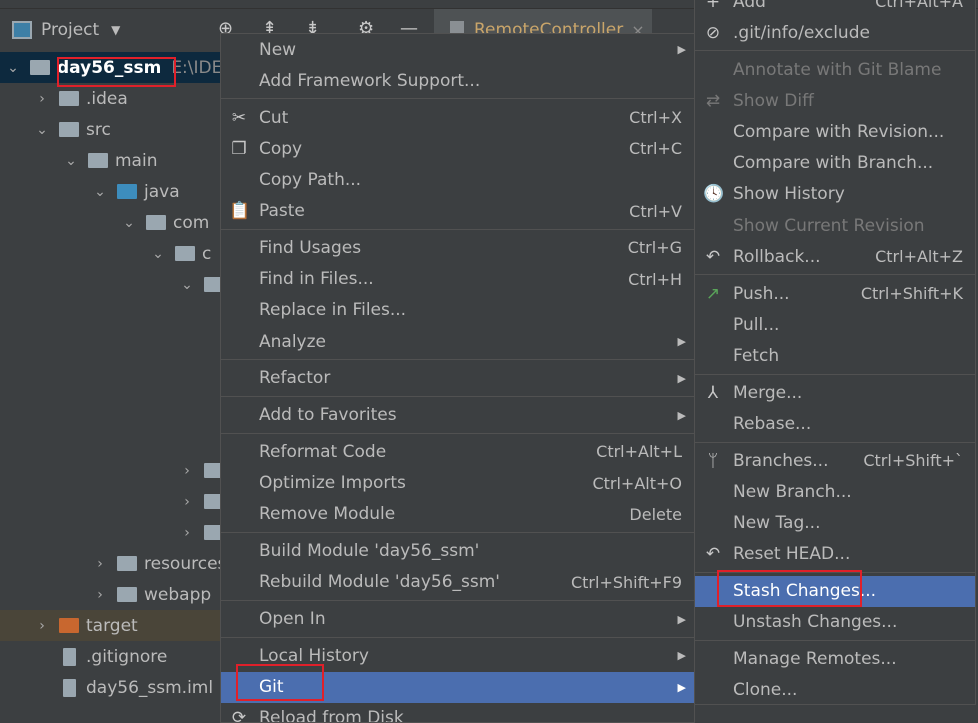 This screenshot has height=723, width=978. What do you see at coordinates (457, 341) in the screenshot?
I see `menu-item-analyze: Analyze ▶` at bounding box center [457, 341].